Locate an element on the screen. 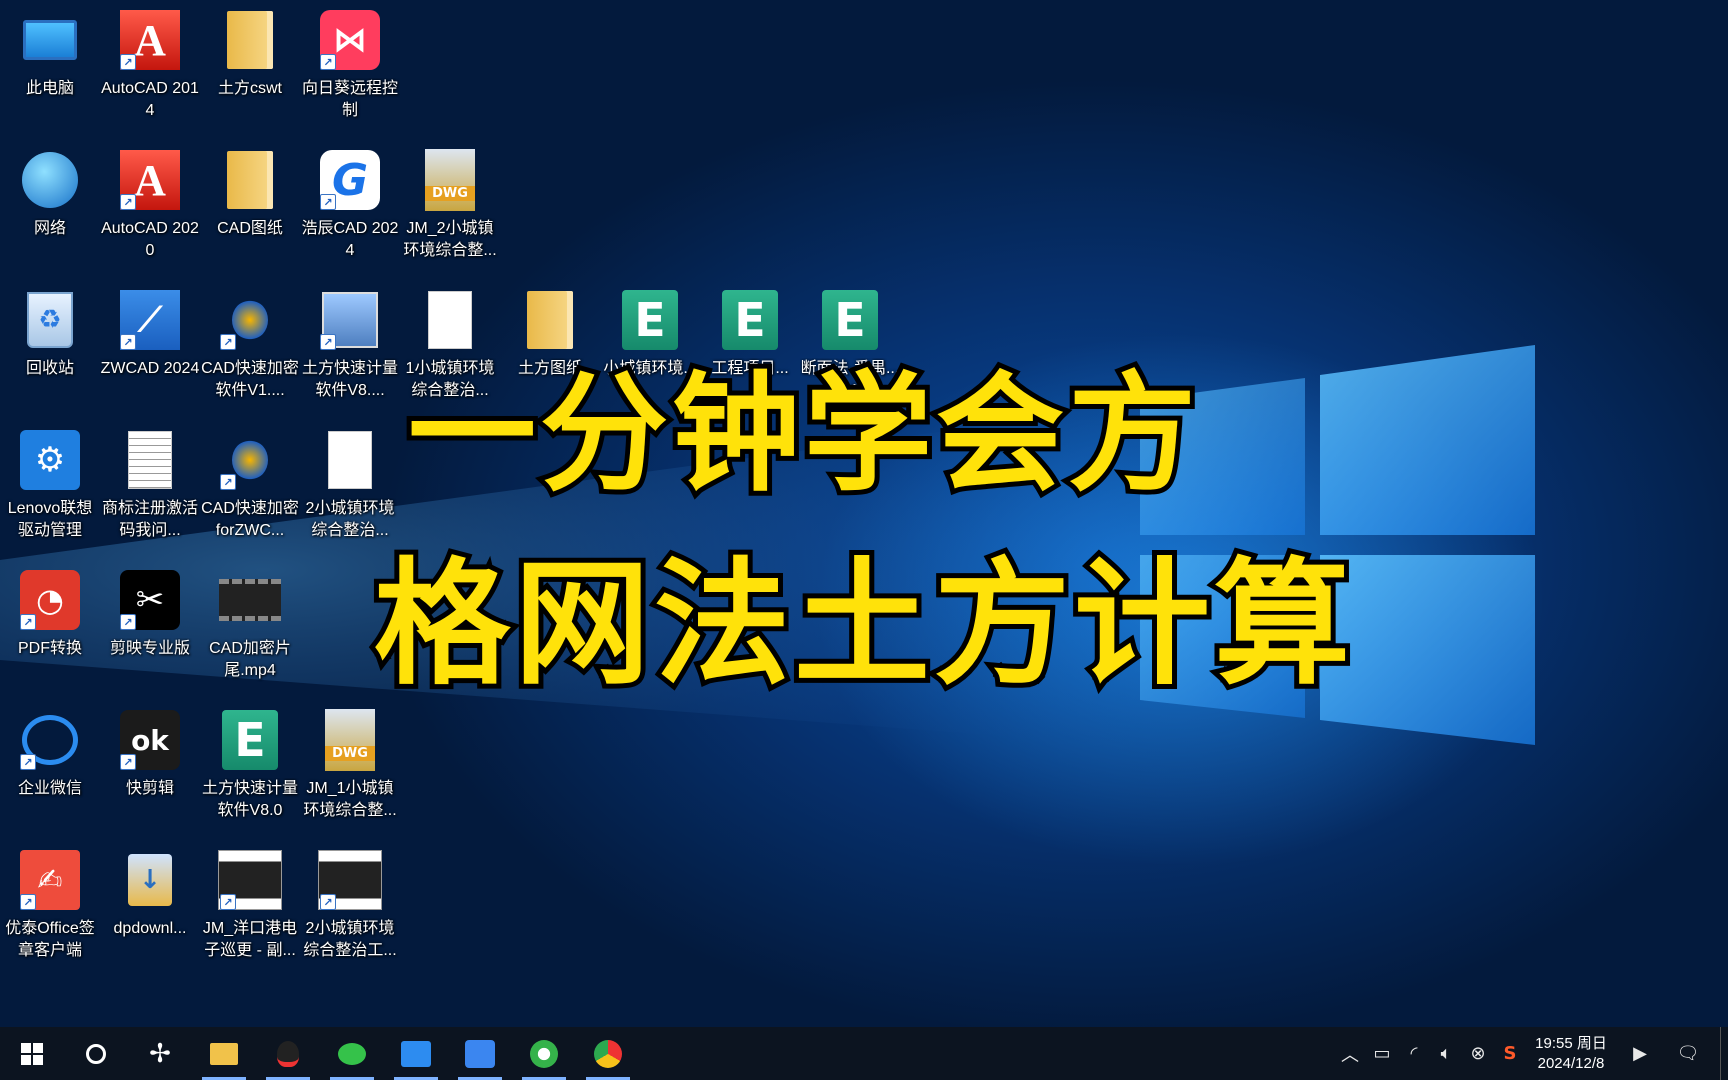  start-button is located at coordinates (32, 1053).